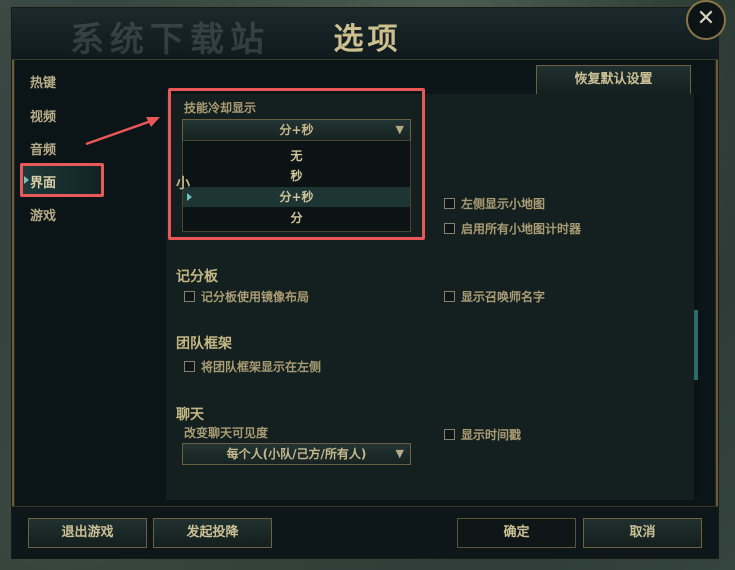  I want to click on check-label: 显示时间戳, so click(491, 435).